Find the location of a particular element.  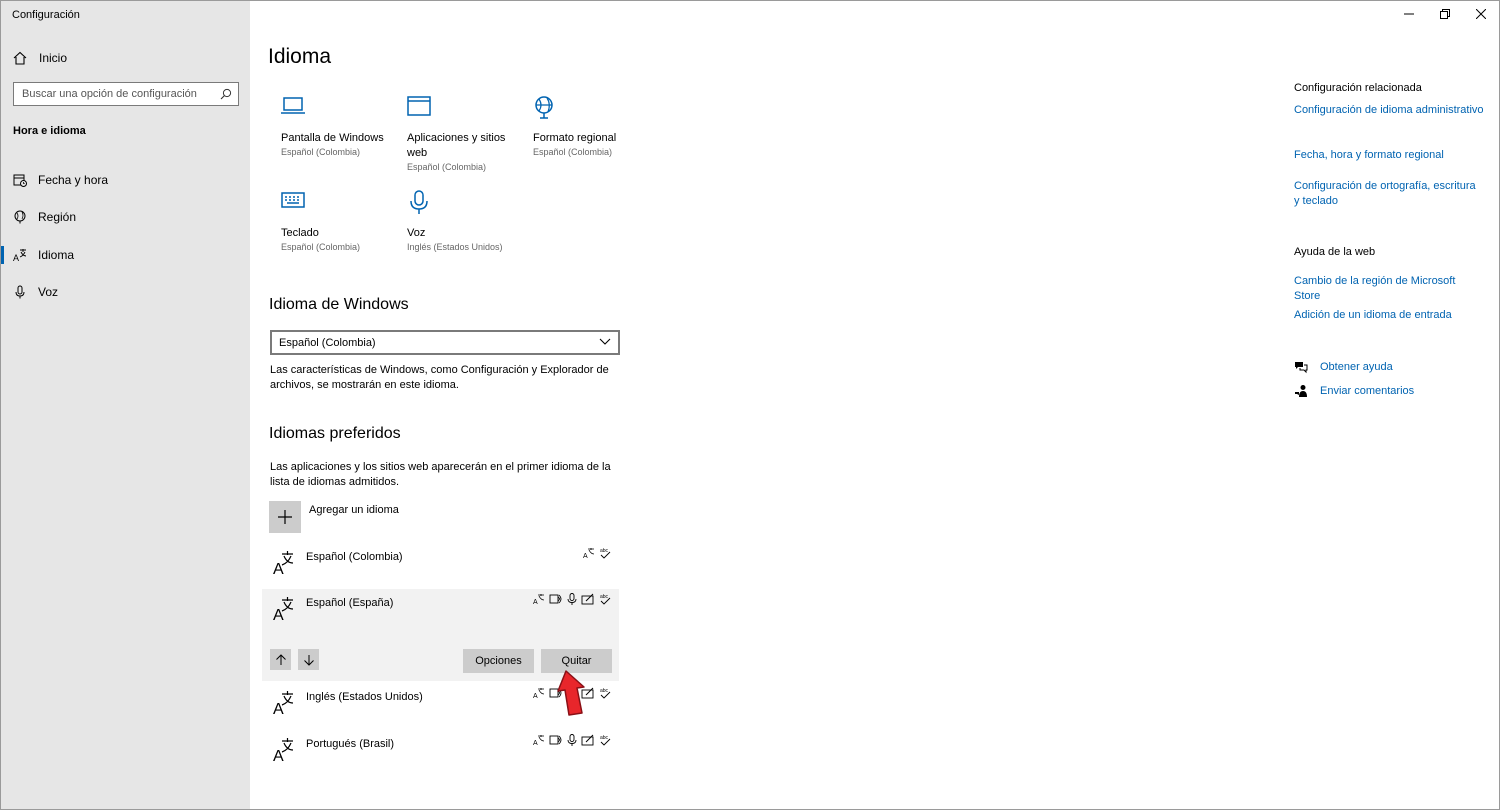

move-up-button is located at coordinates (280, 659).